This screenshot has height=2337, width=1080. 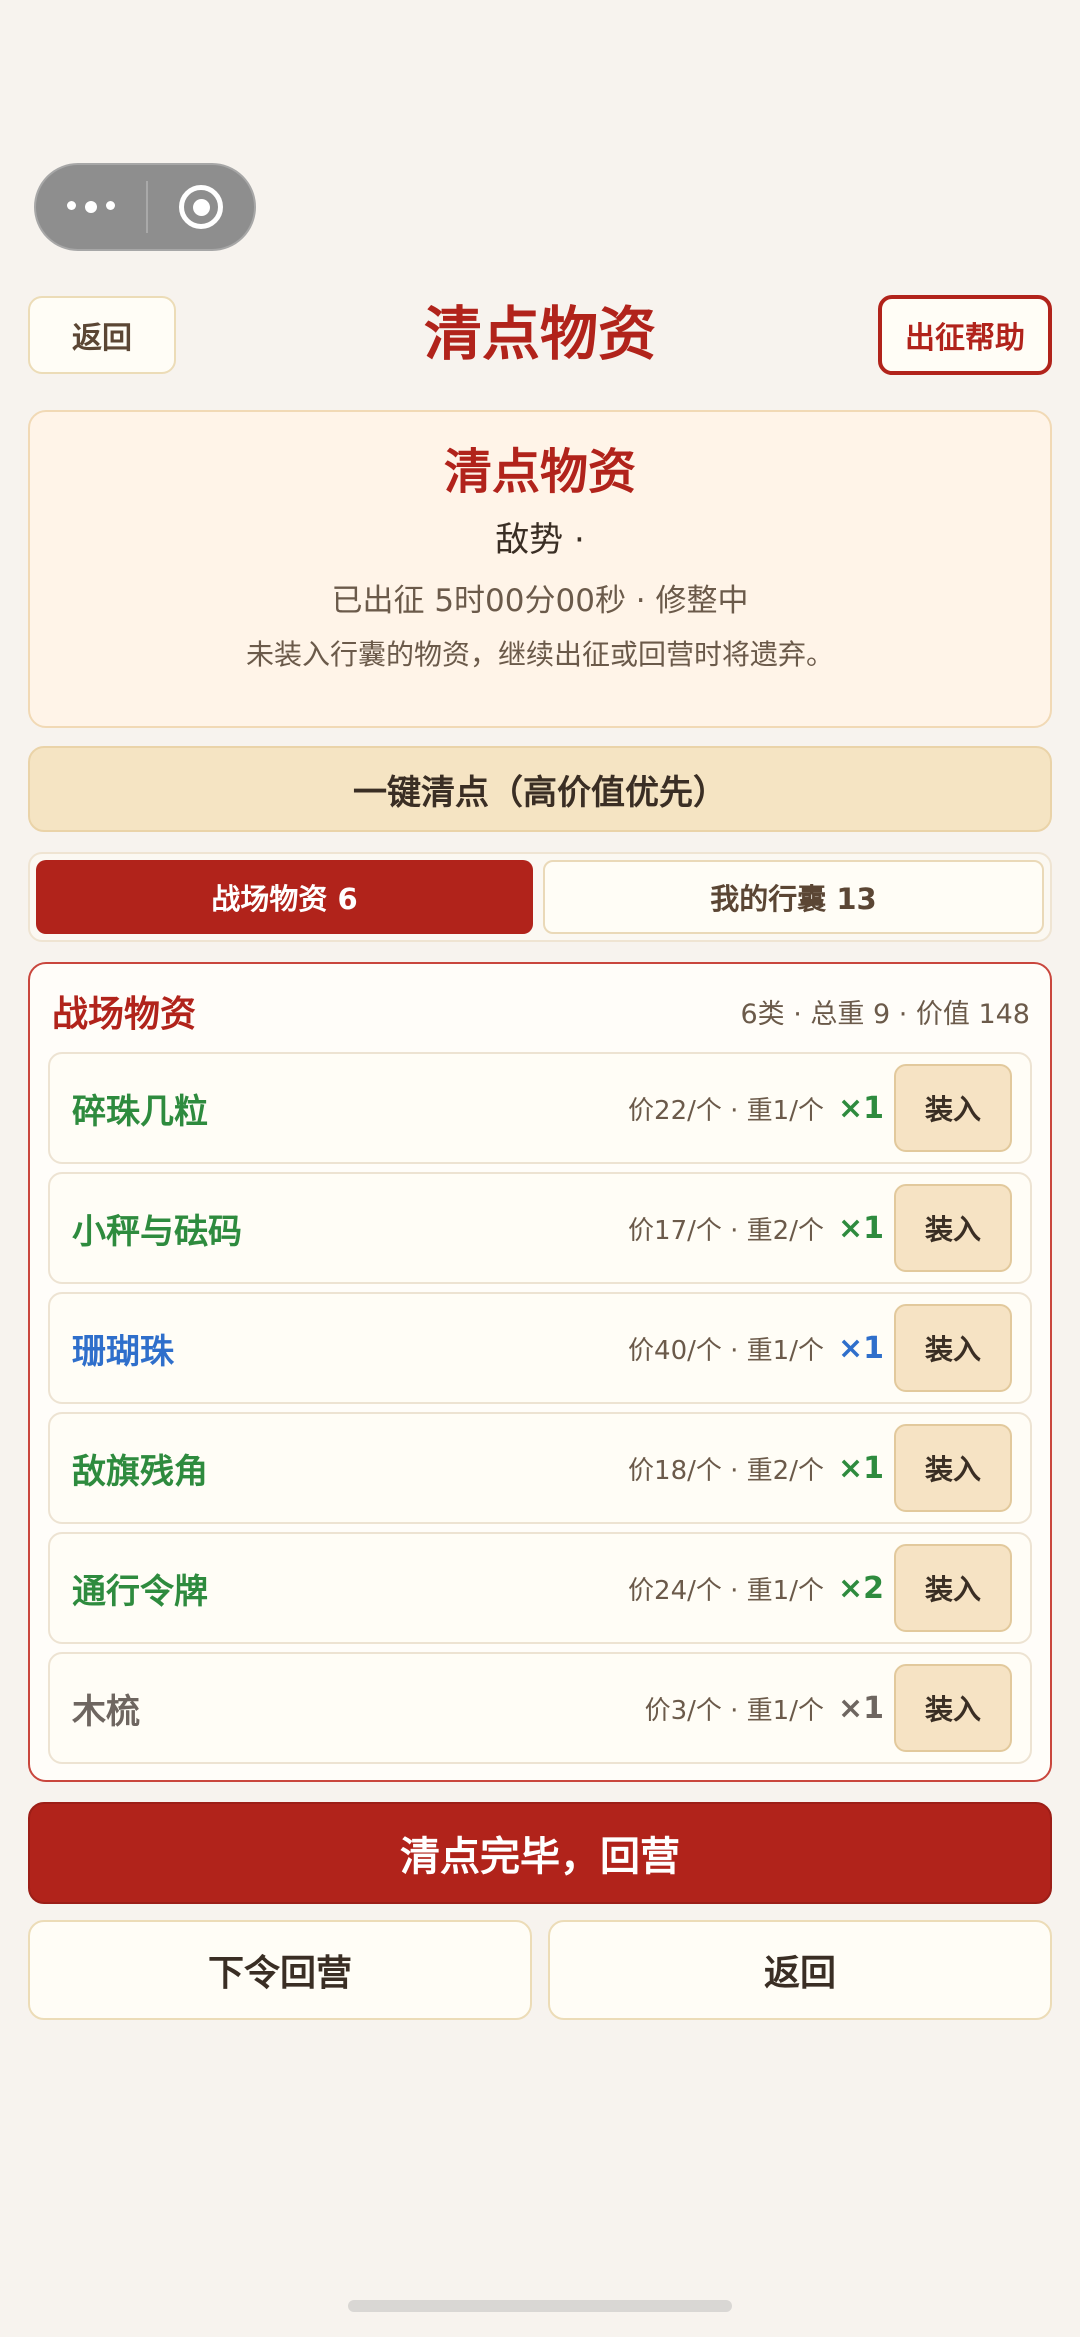 I want to click on panel-title: 战场物资, so click(x=124, y=1014).